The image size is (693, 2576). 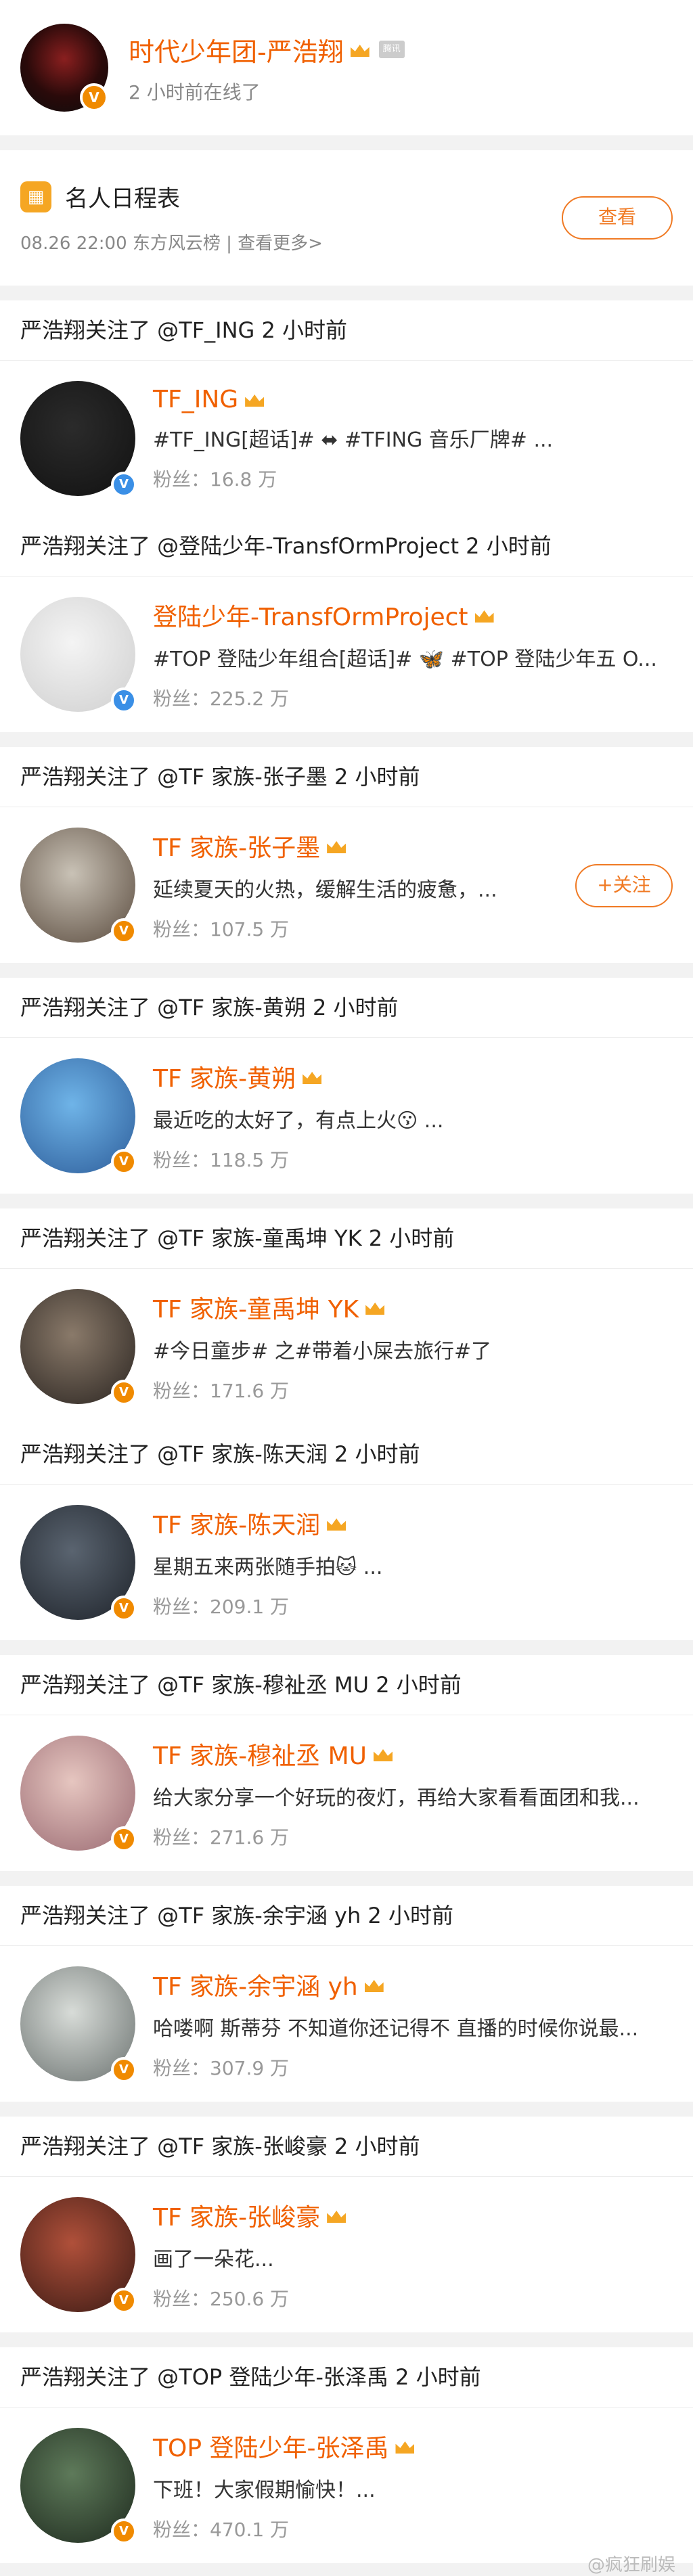 I want to click on user-name: TF_ING, so click(x=195, y=399).